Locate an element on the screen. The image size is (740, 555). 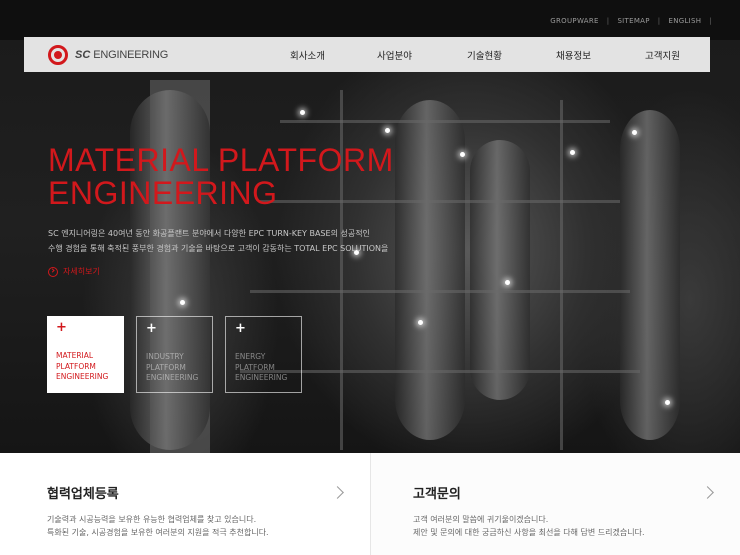
panel-text: 제안 및 문의에 대한 궁금하신 사항을 최선을 다해 답변 드리겠습니다. is located at coordinates (529, 532).